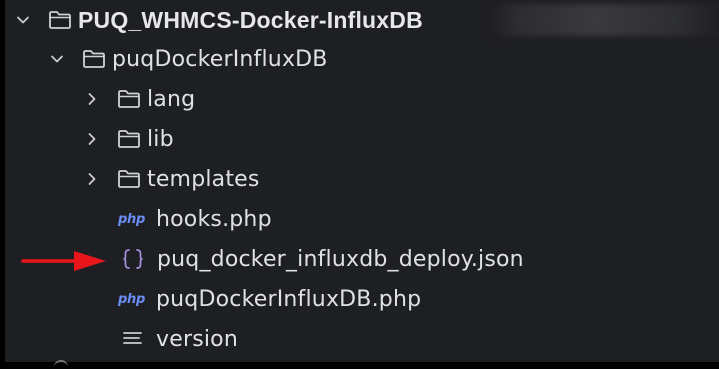 The width and height of the screenshot is (719, 369). Describe the element at coordinates (203, 179) in the screenshot. I see `tree-item-label: templates` at that location.